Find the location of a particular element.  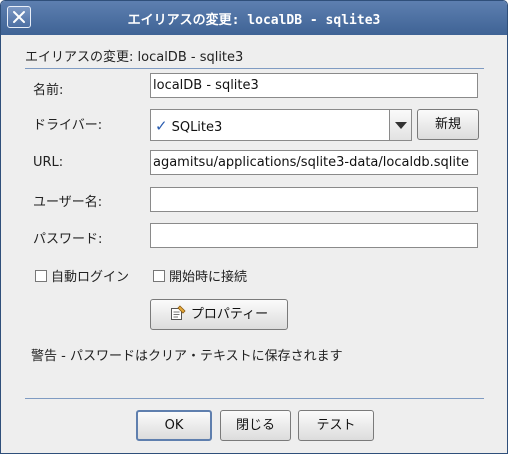

driver-label: ドライバー: is located at coordinates (68, 125).